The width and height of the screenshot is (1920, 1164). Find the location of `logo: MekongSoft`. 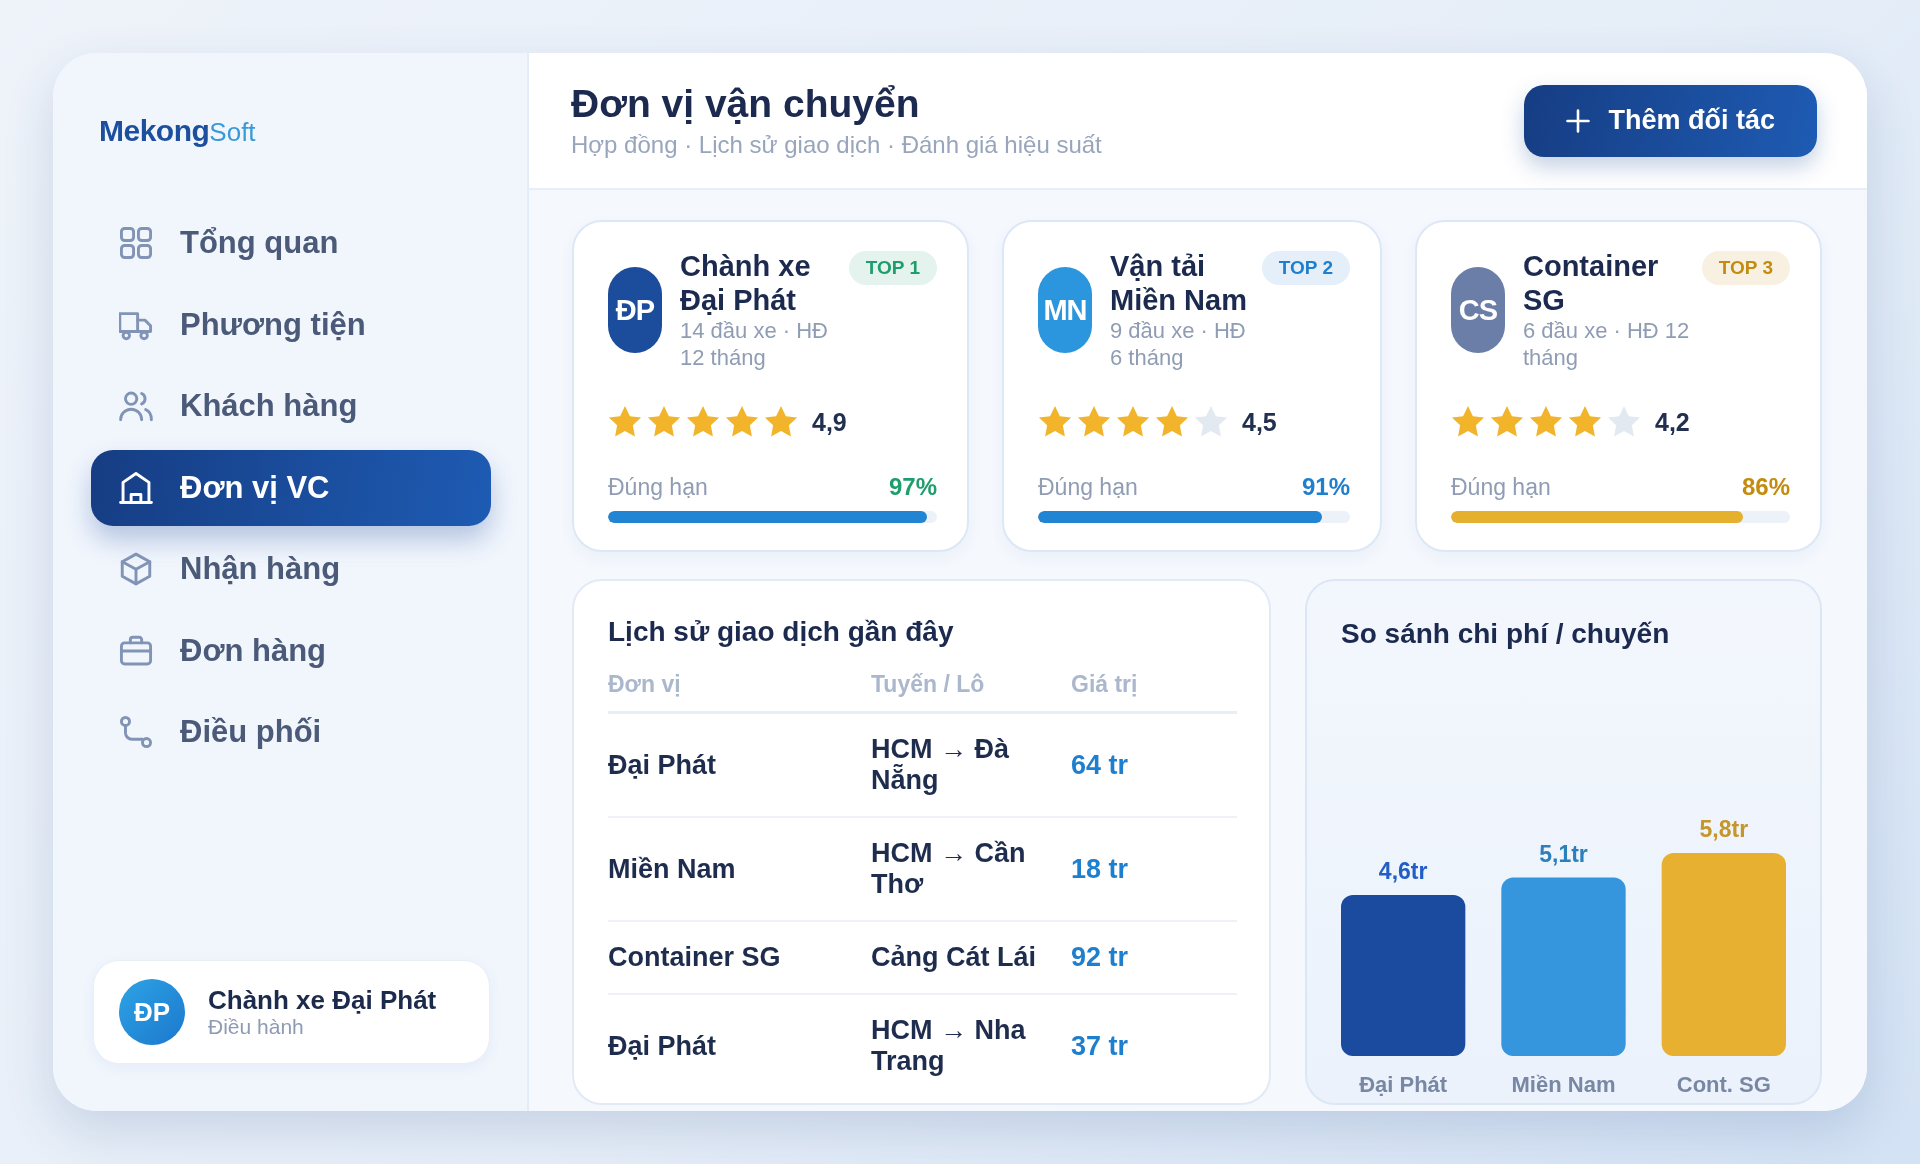

logo: MekongSoft is located at coordinates (177, 131).